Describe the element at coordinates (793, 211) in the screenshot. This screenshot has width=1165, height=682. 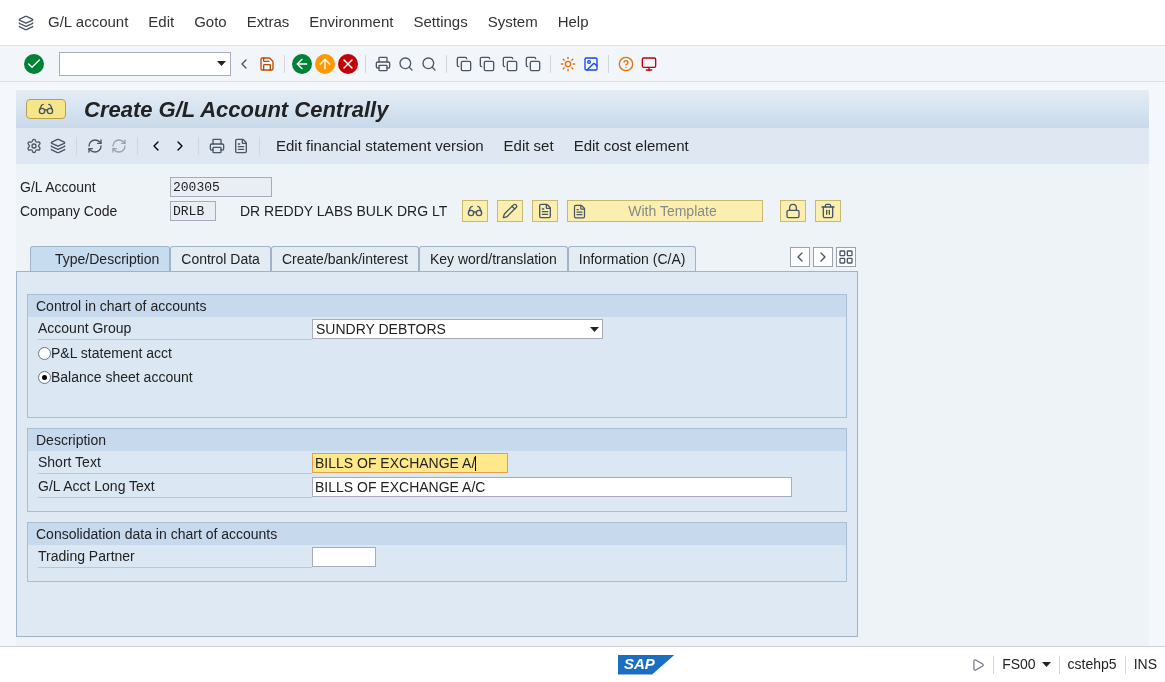
I see `lock-icon` at that location.